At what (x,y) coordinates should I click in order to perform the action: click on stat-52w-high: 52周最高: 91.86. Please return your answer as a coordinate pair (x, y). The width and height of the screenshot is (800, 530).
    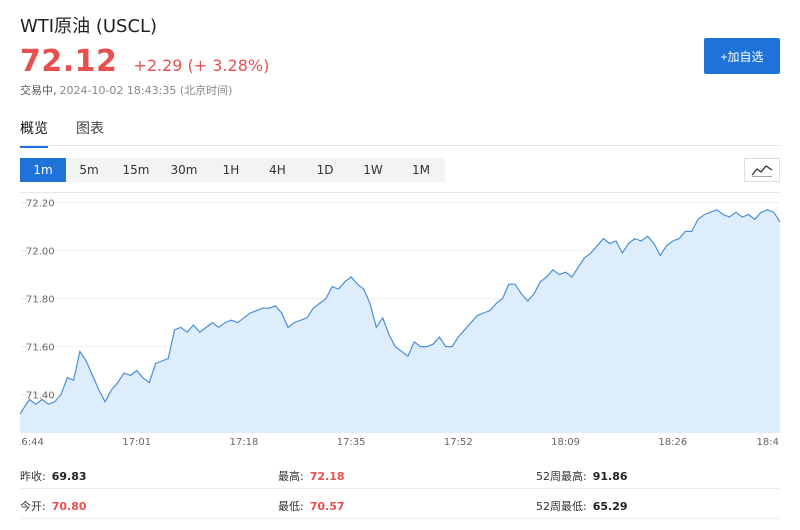
    Looking at the image, I should click on (582, 476).